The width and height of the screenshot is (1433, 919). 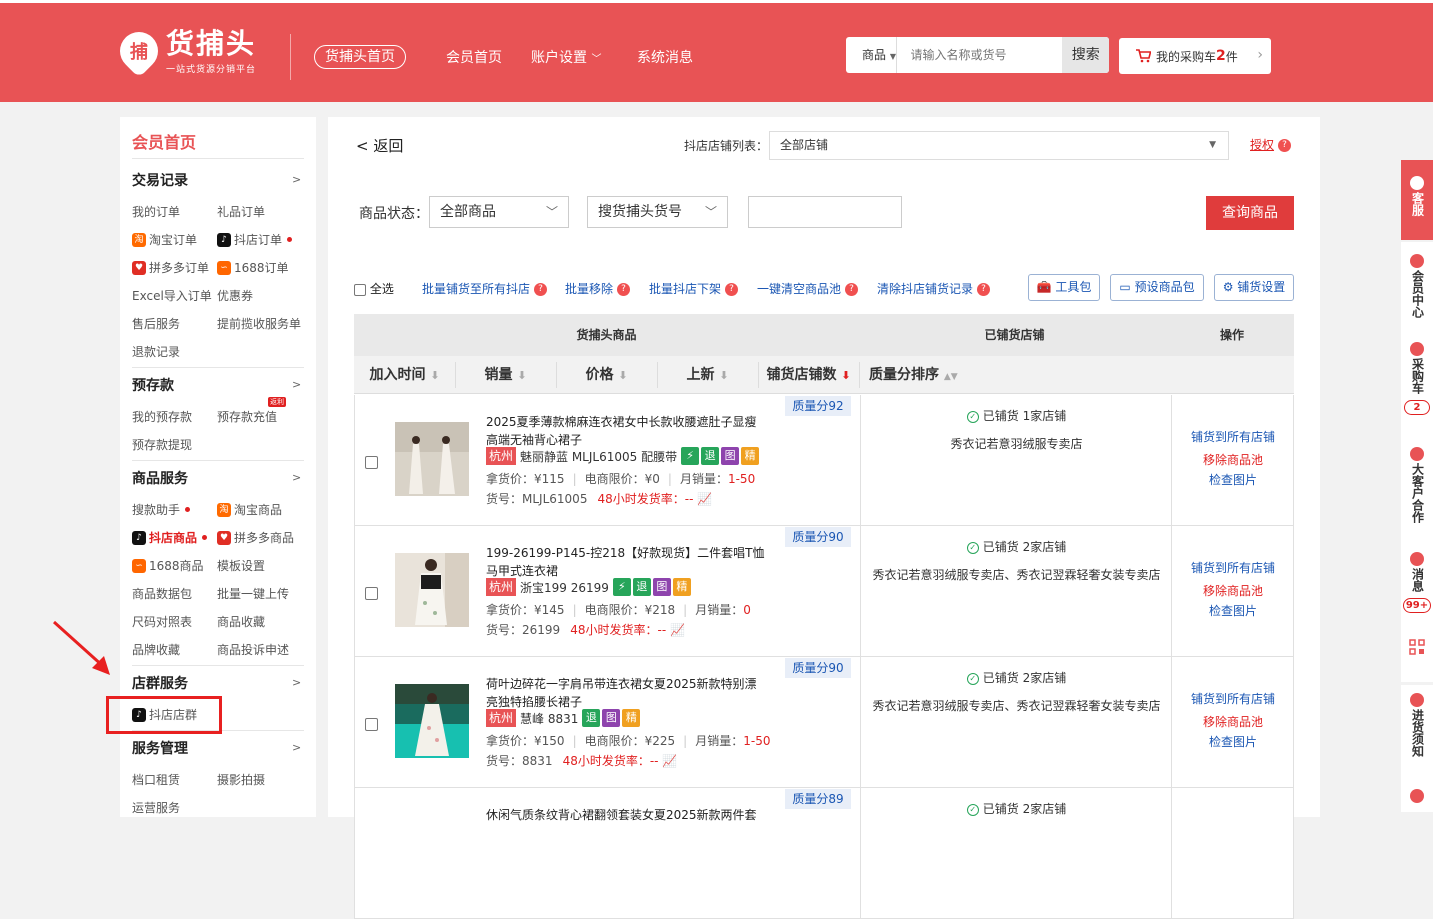 What do you see at coordinates (241, 621) in the screenshot?
I see `sidebar-item-goods-fav: 商品收藏` at bounding box center [241, 621].